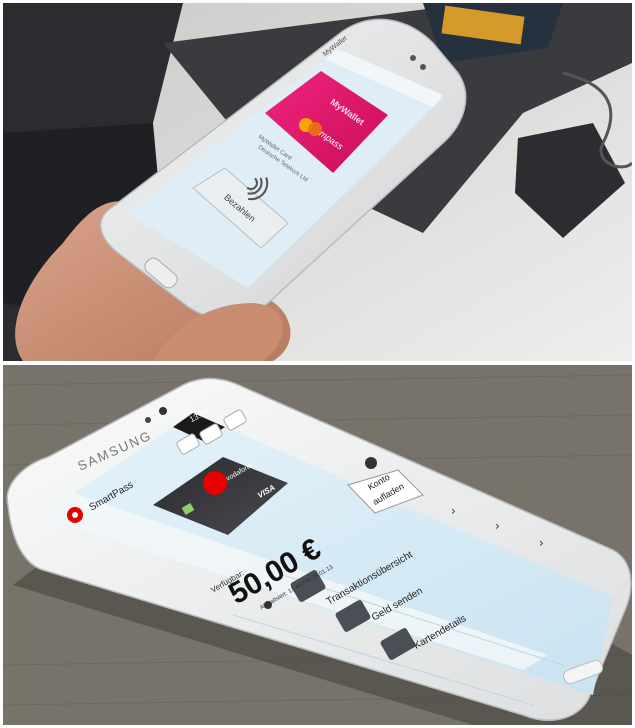 This screenshot has width=635, height=728. I want to click on card-vodafone-mark, so click(215, 483).